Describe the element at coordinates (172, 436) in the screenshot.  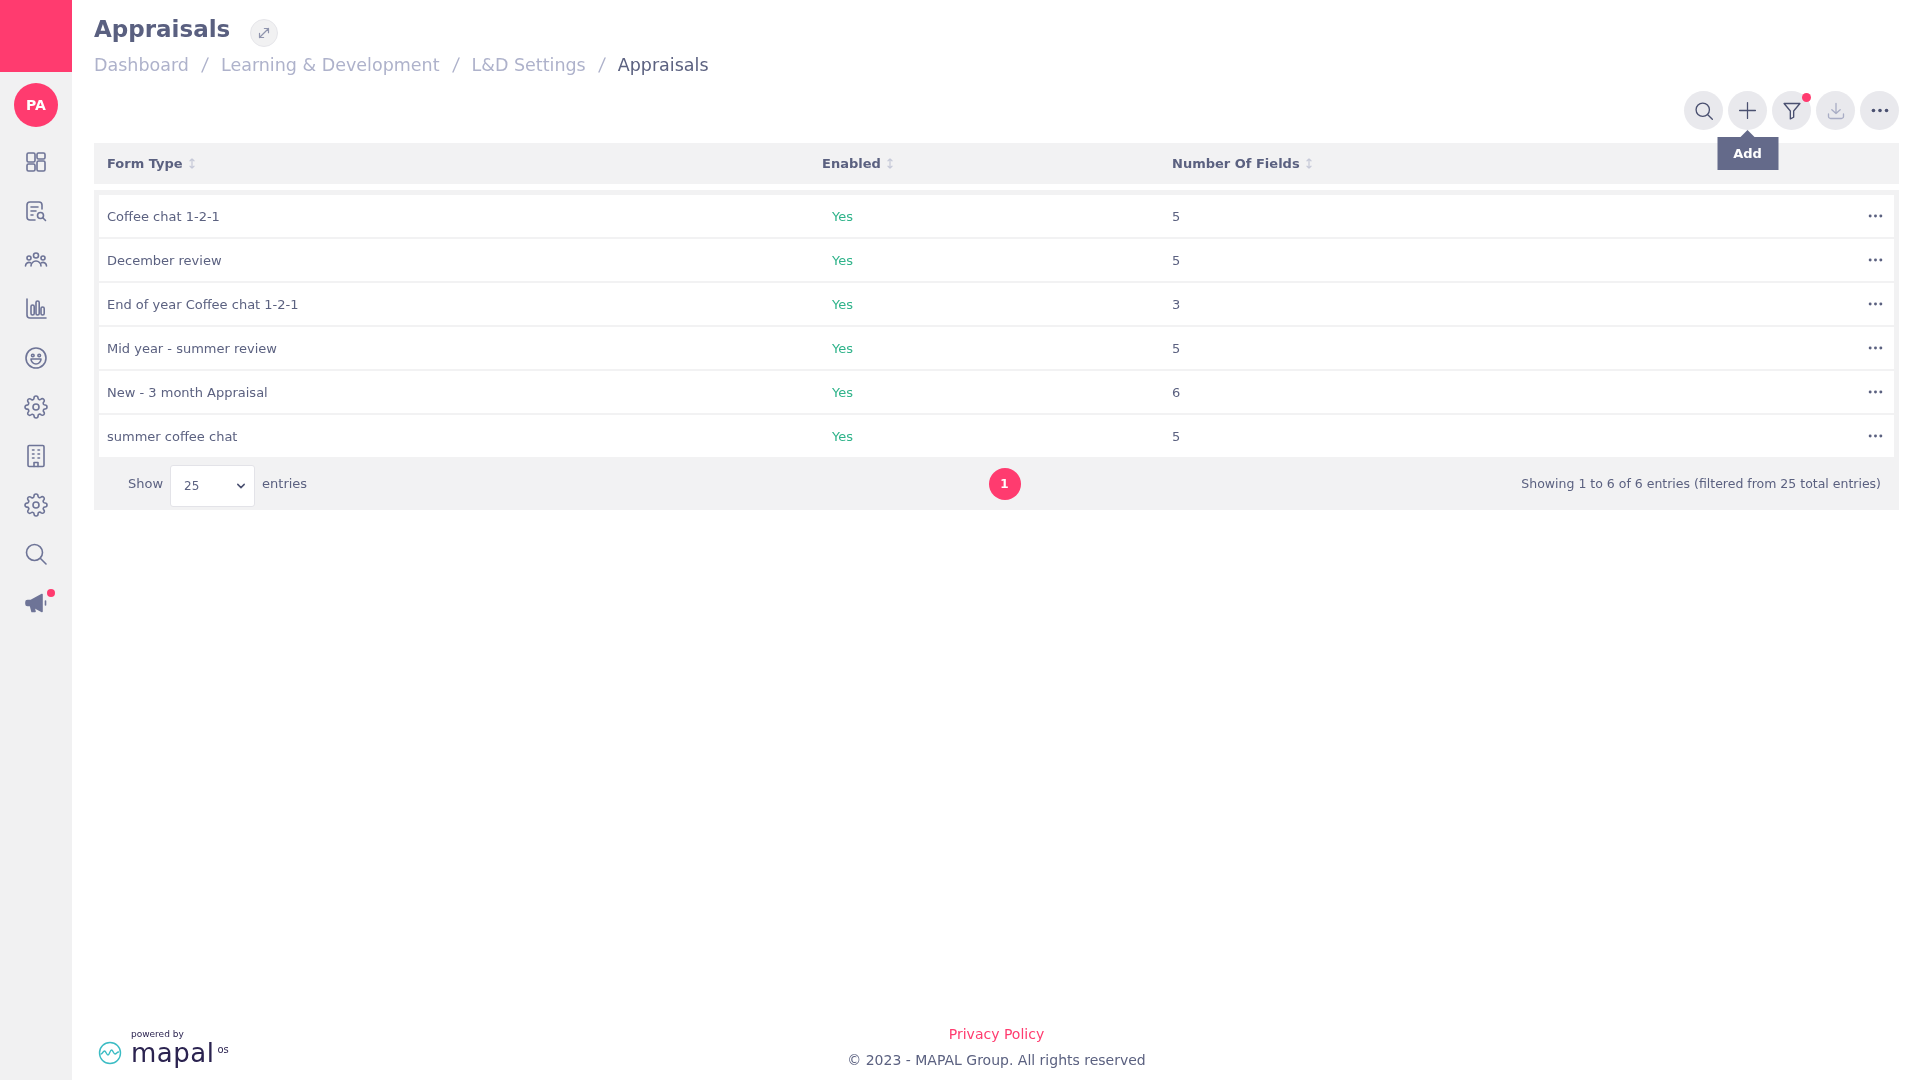
I see `table-cell: summer coffee chat` at that location.